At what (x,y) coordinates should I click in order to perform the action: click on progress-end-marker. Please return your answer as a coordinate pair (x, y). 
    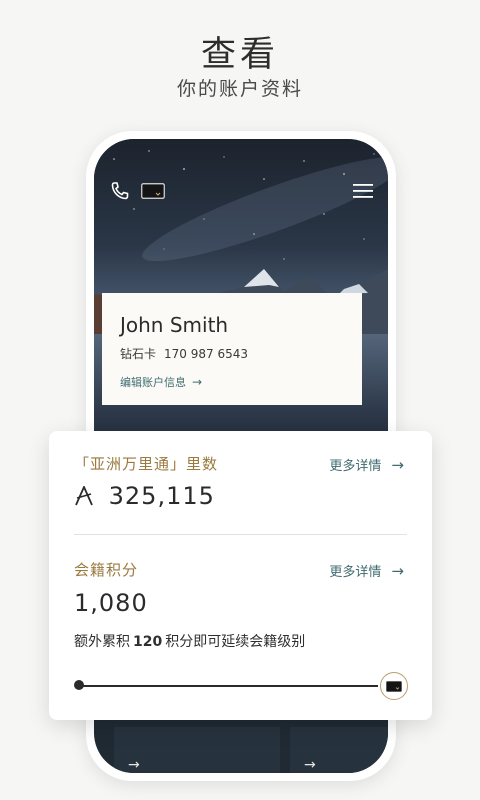
    Looking at the image, I should click on (394, 686).